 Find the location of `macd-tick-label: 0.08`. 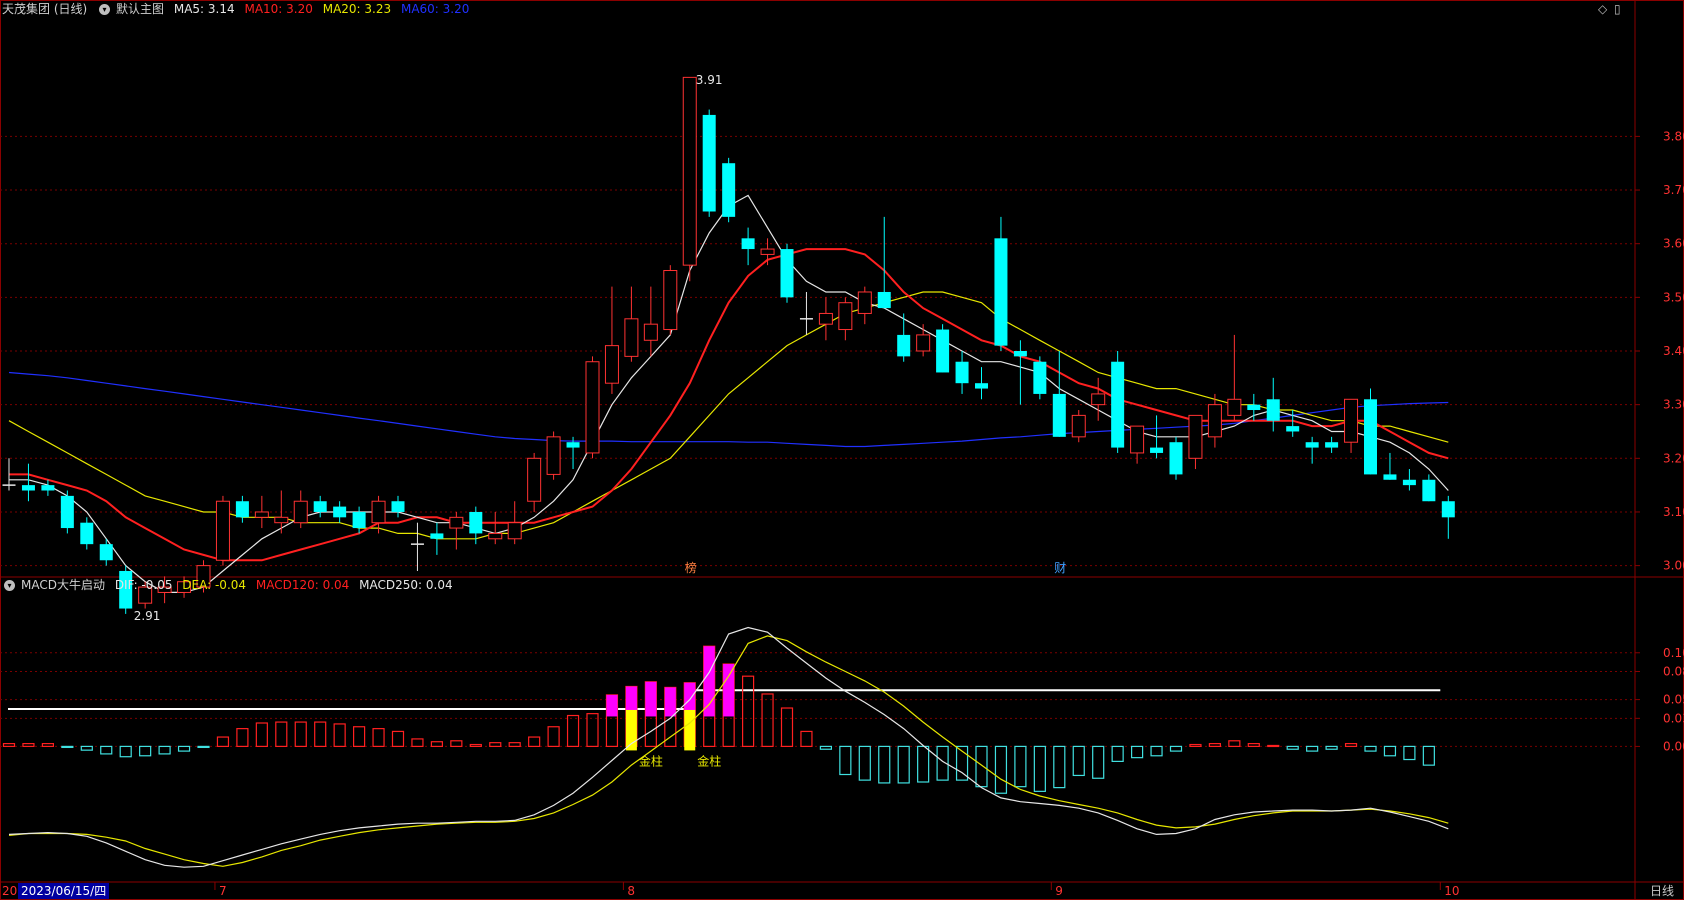

macd-tick-label: 0.08 is located at coordinates (1673, 672).